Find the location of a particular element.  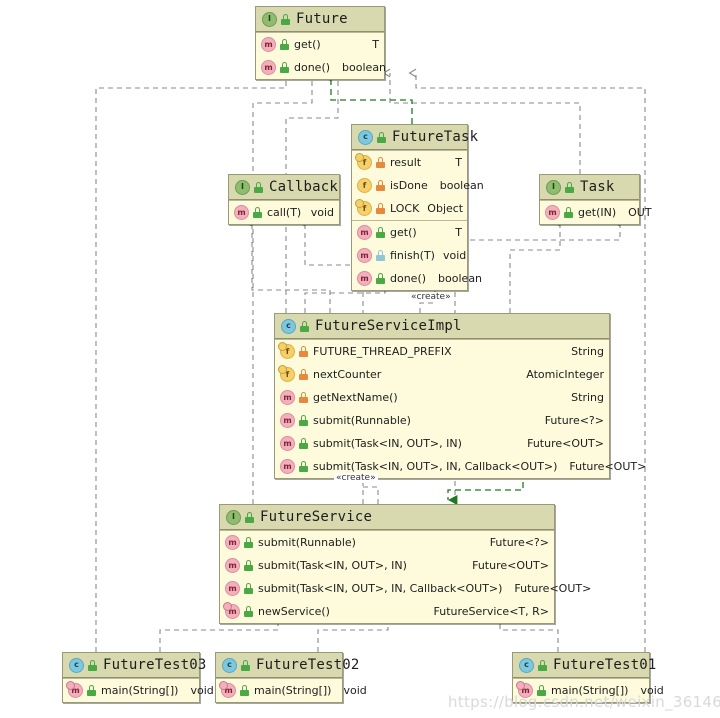

member-name: main(String[]) is located at coordinates (140, 690).